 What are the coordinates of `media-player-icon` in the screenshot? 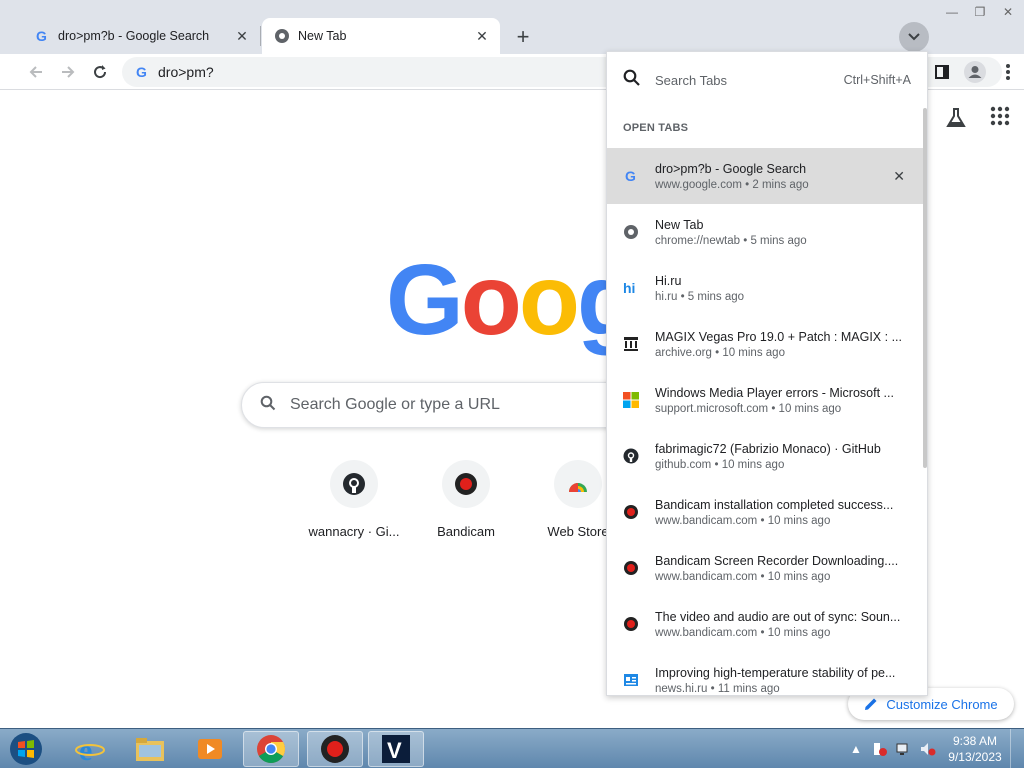 It's located at (210, 749).